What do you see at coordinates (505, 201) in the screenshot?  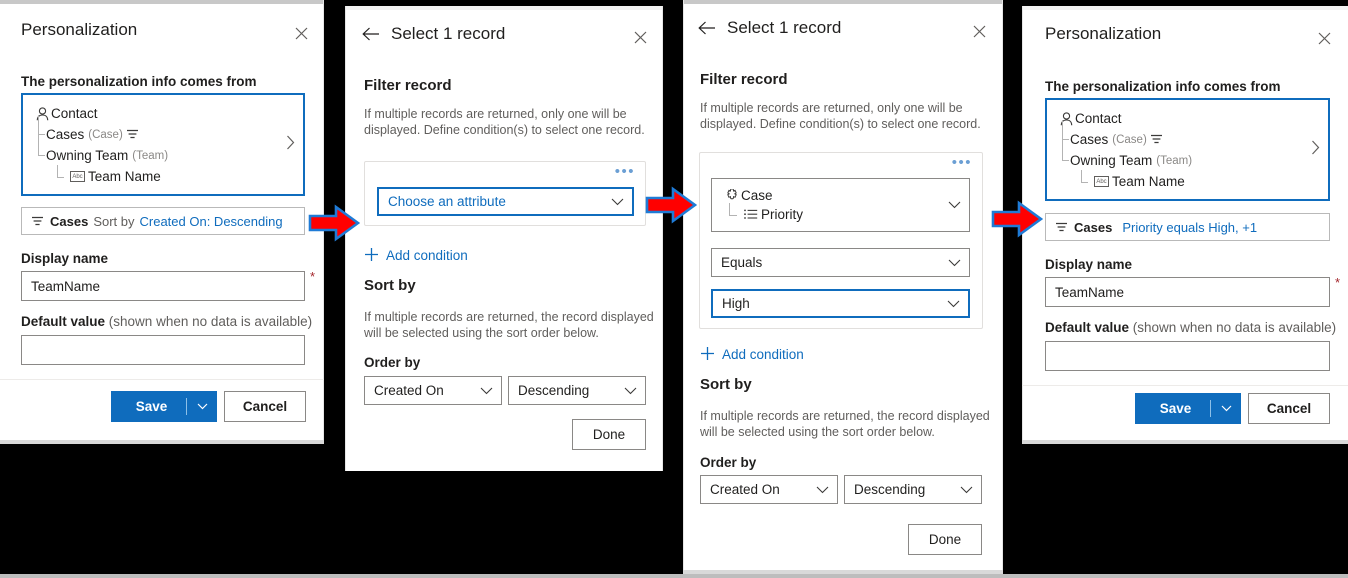 I see `attribute-dropdown: Choose an attribute` at bounding box center [505, 201].